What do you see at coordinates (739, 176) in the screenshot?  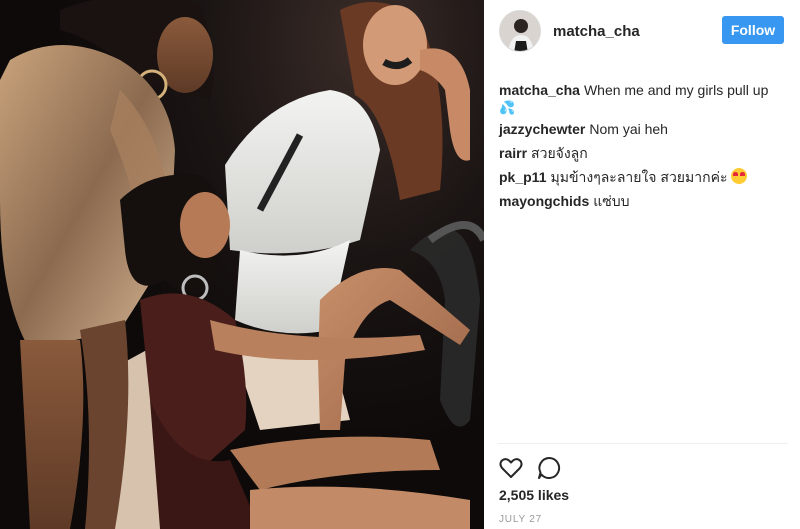 I see `heart-eyes-emoji-icon` at bounding box center [739, 176].